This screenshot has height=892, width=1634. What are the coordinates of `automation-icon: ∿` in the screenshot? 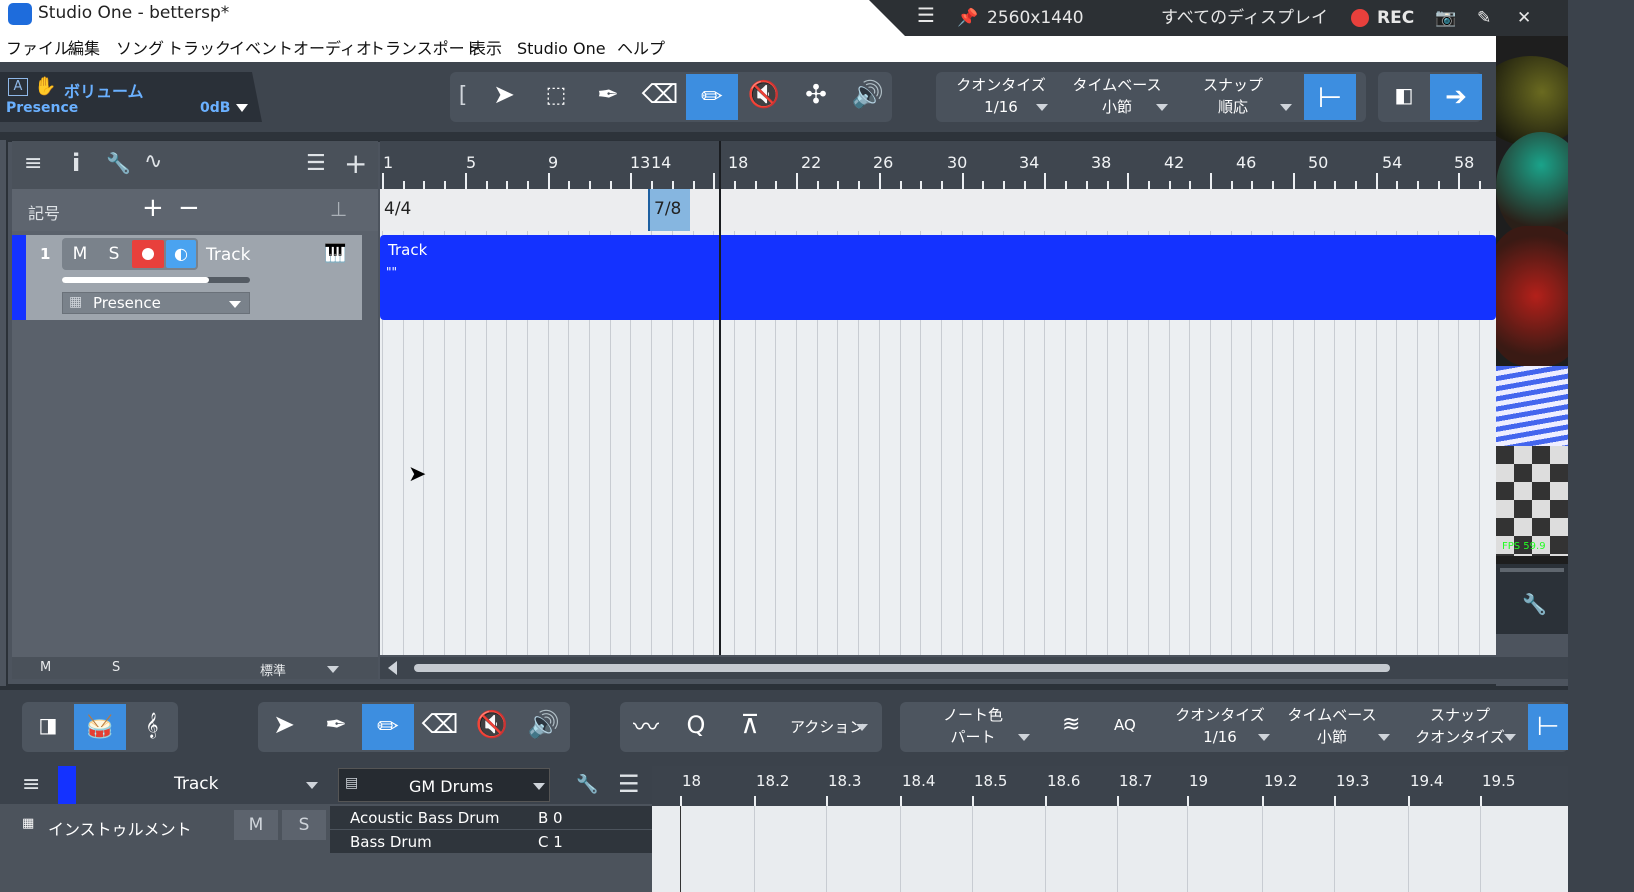 It's located at (153, 161).